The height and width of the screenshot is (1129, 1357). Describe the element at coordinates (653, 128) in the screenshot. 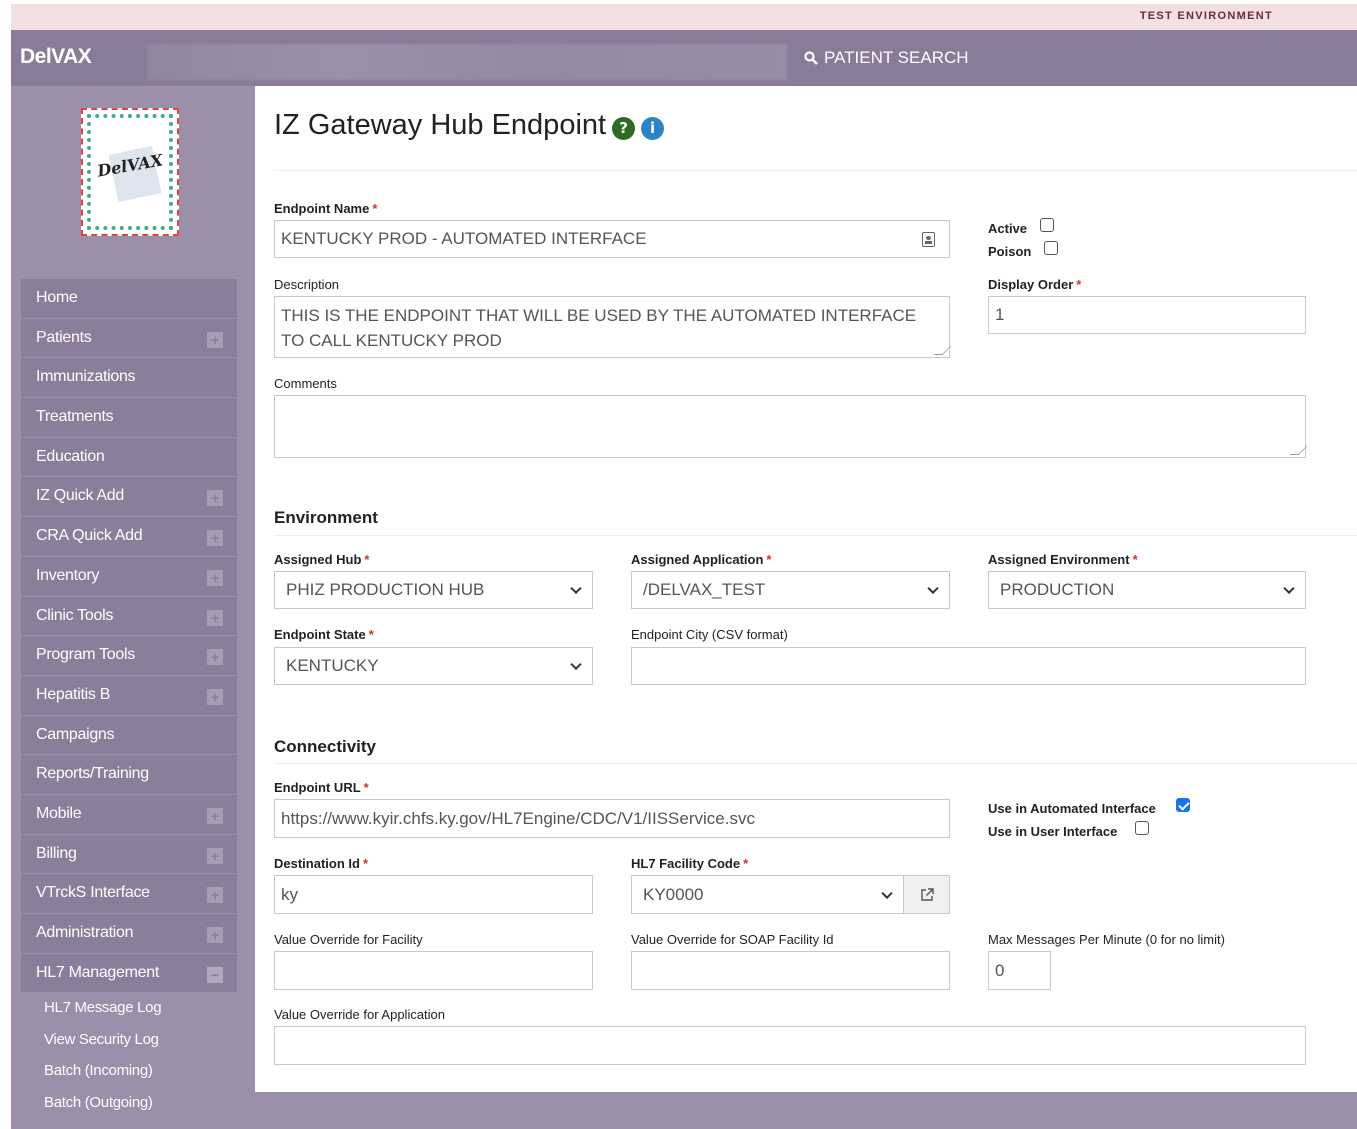

I see `info-circle-icon: i` at that location.